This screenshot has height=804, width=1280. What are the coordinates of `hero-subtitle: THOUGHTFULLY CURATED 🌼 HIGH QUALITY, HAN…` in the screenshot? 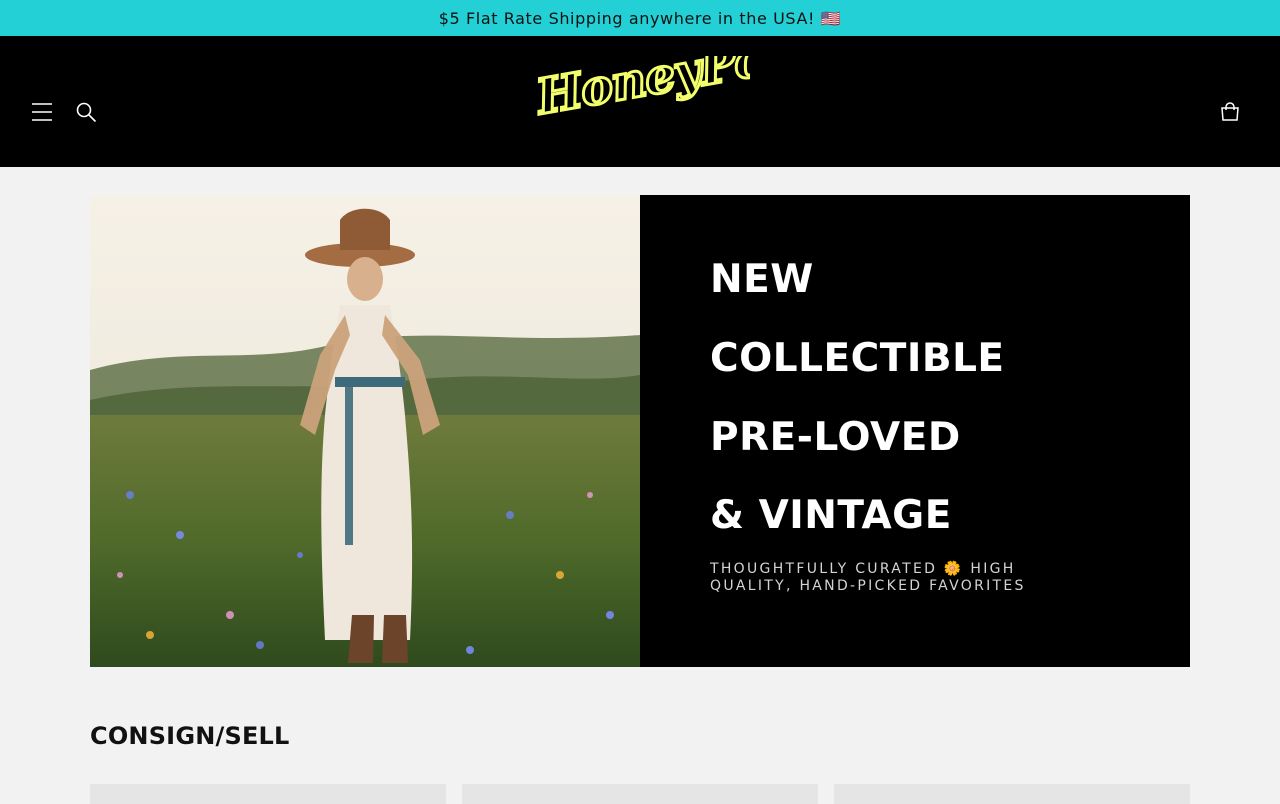 It's located at (868, 577).